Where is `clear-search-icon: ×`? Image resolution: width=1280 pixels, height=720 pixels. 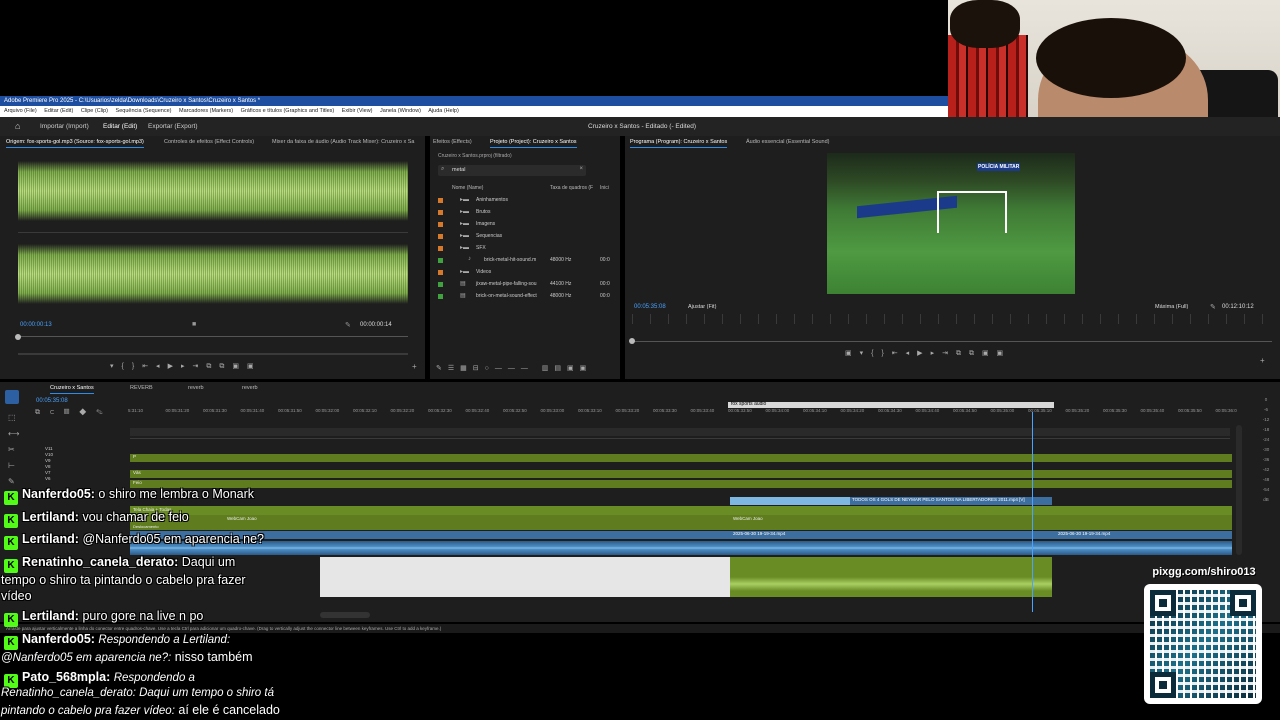 clear-search-icon: × is located at coordinates (581, 169).